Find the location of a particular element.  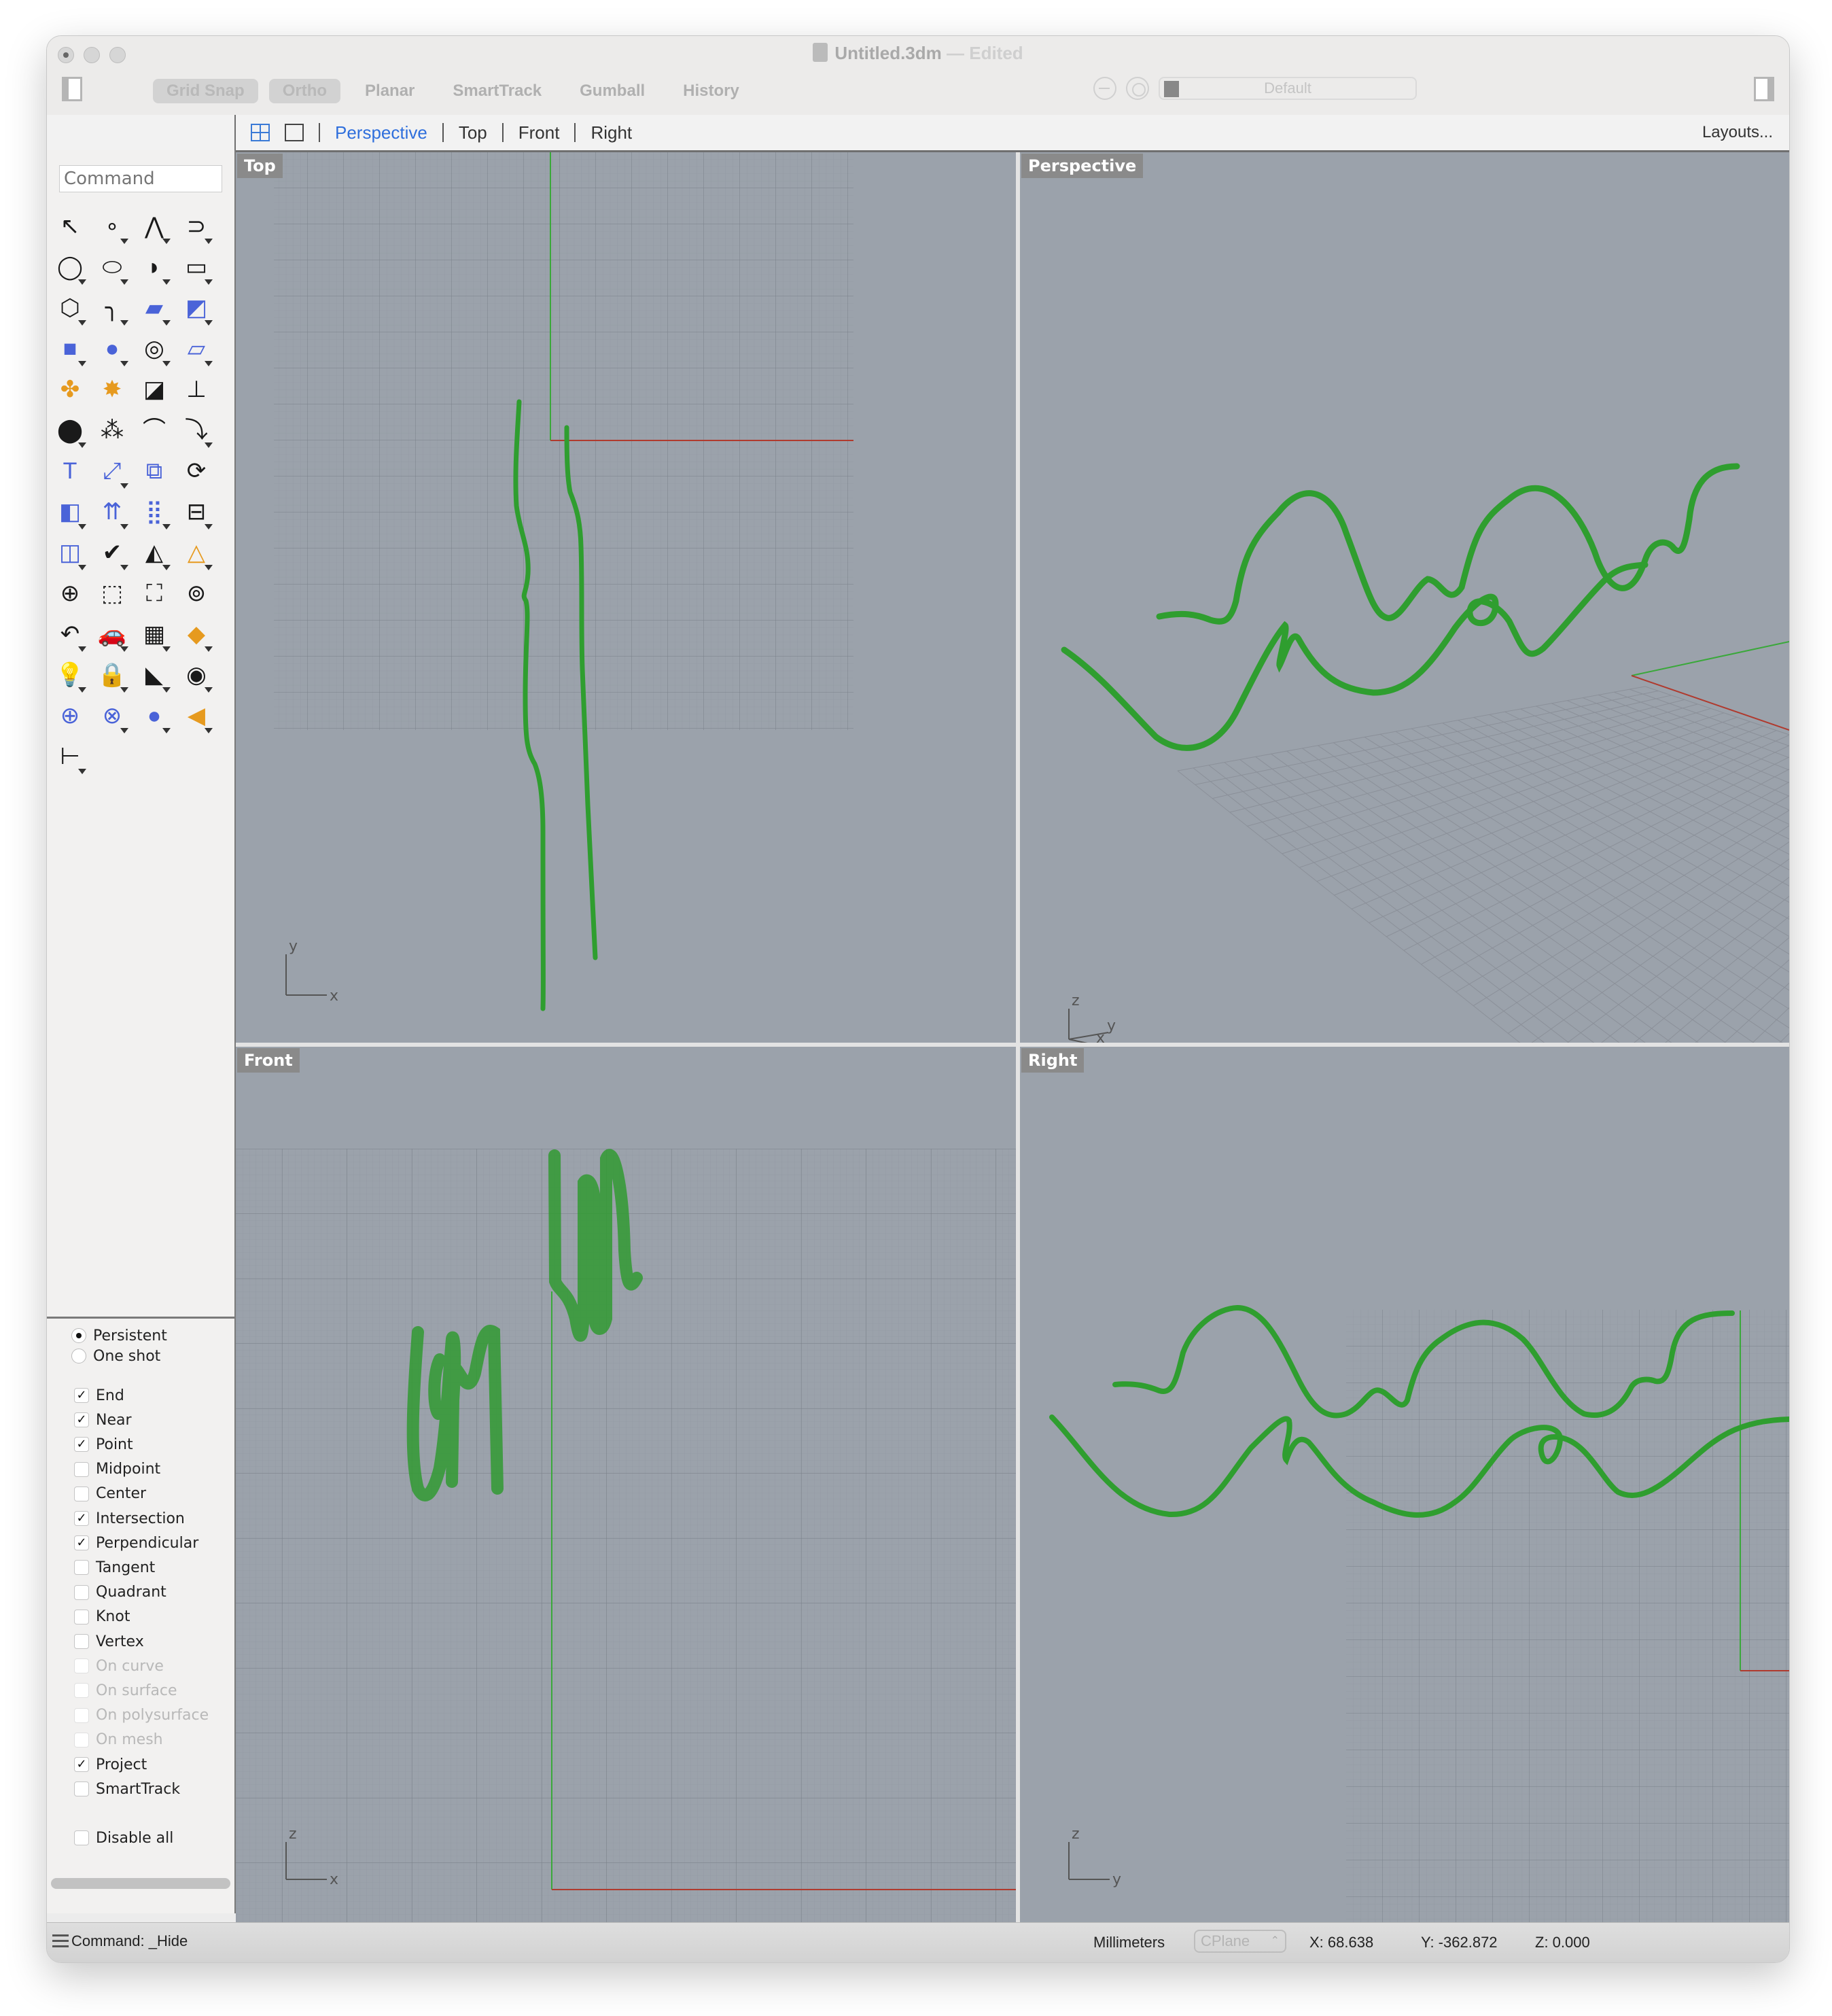

planar-toggle: Planar is located at coordinates (390, 91).